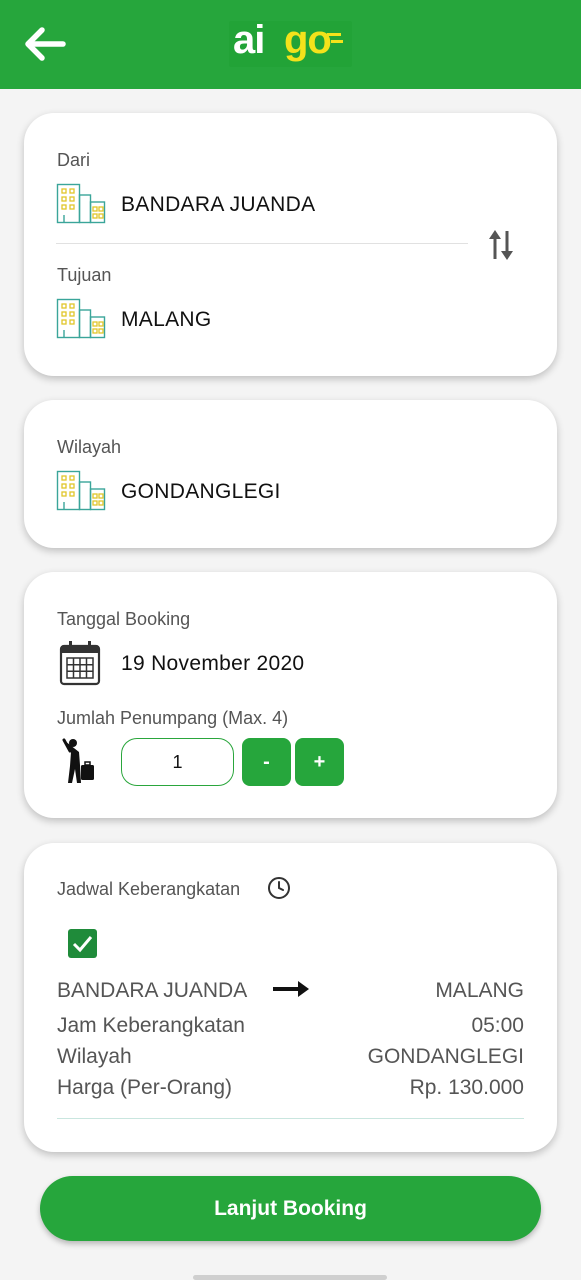 This screenshot has width=581, height=1280. Describe the element at coordinates (262, 243) in the screenshot. I see `route-divider` at that location.